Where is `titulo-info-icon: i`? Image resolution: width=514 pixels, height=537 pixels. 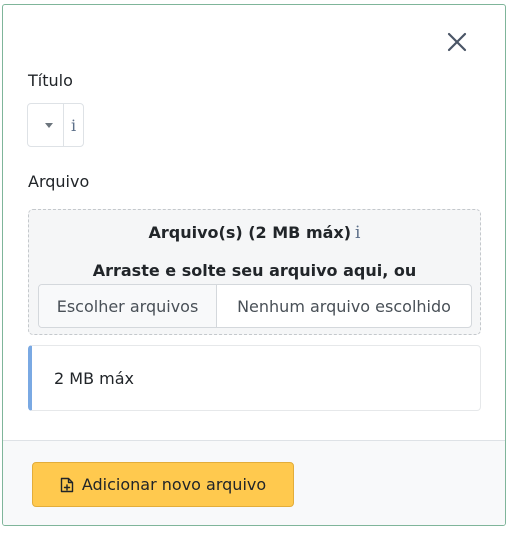 titulo-info-icon: i is located at coordinates (73, 125).